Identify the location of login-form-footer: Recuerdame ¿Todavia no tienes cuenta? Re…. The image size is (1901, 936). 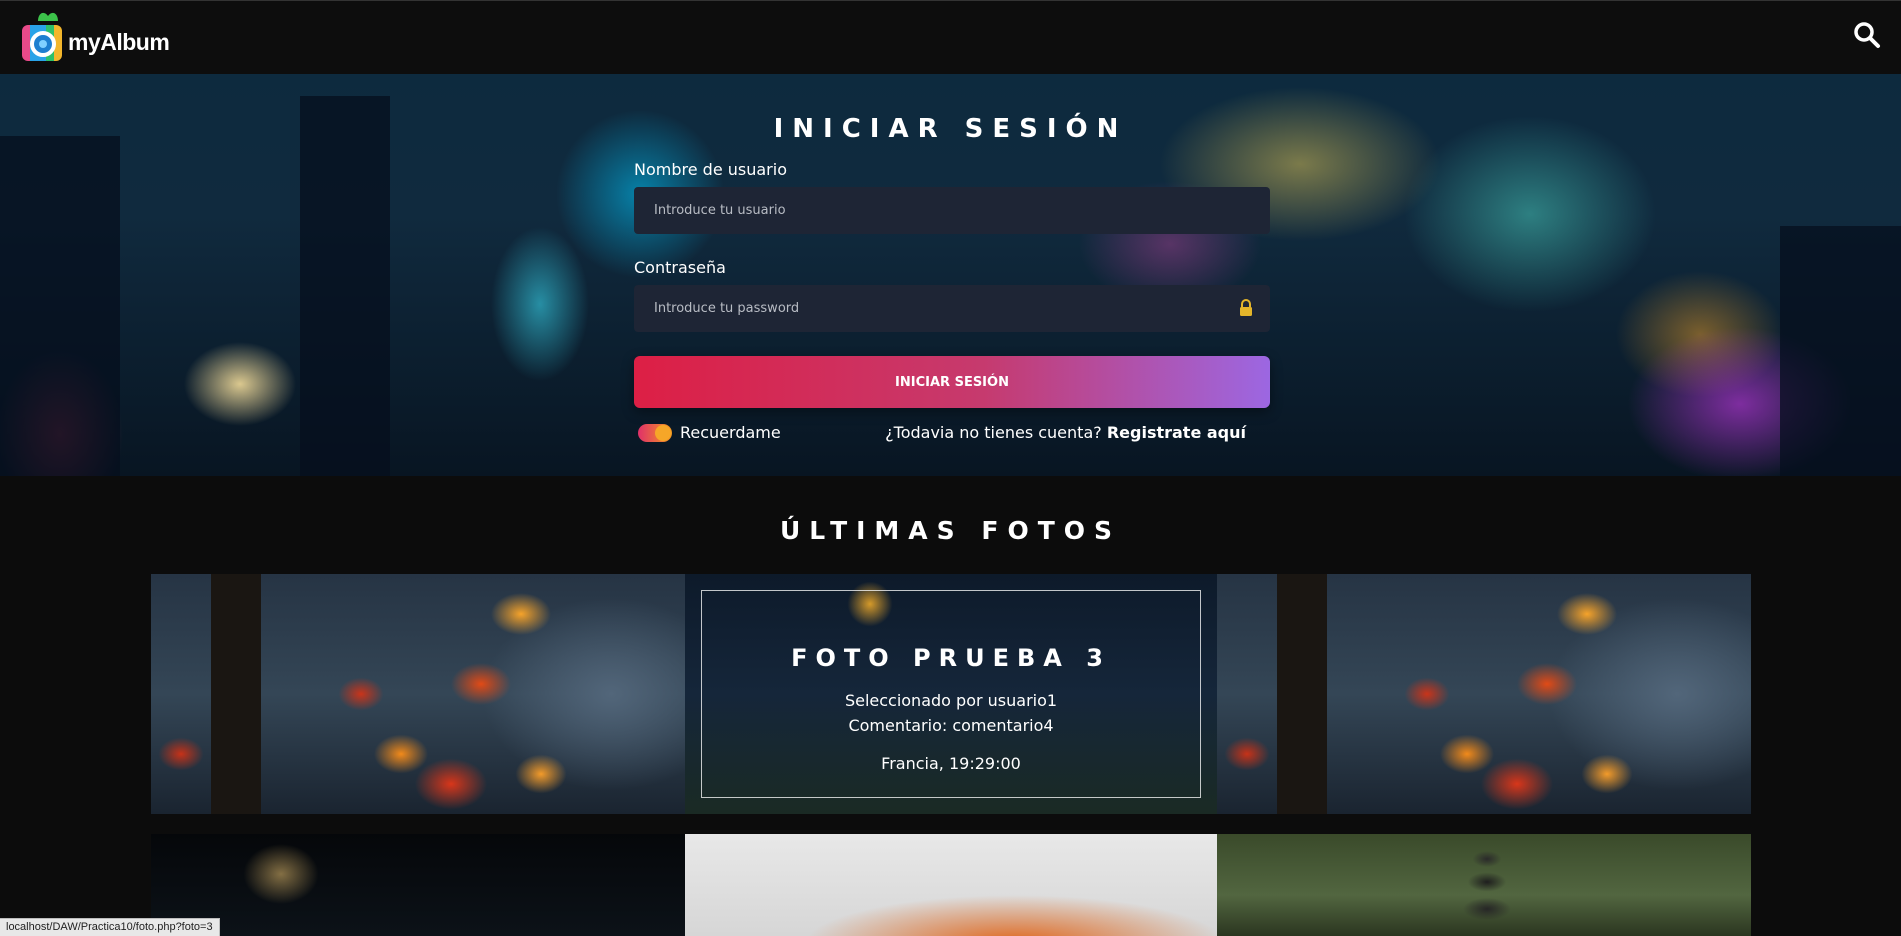
(952, 435).